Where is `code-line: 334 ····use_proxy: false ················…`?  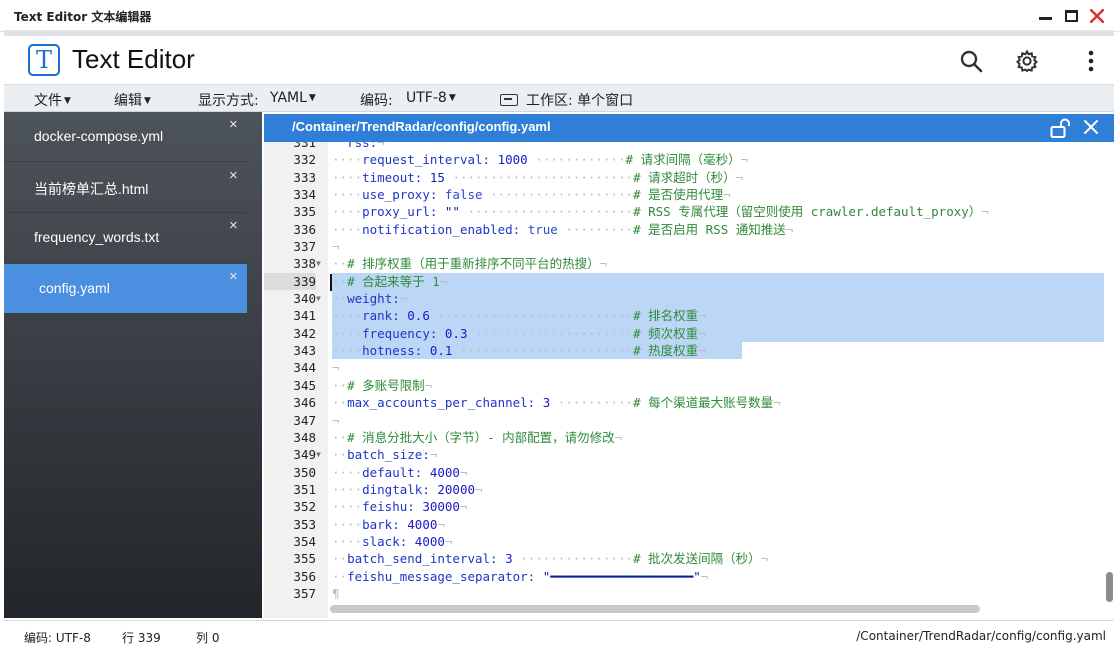
code-line: 334 ····use_proxy: false ················… is located at coordinates (689, 194).